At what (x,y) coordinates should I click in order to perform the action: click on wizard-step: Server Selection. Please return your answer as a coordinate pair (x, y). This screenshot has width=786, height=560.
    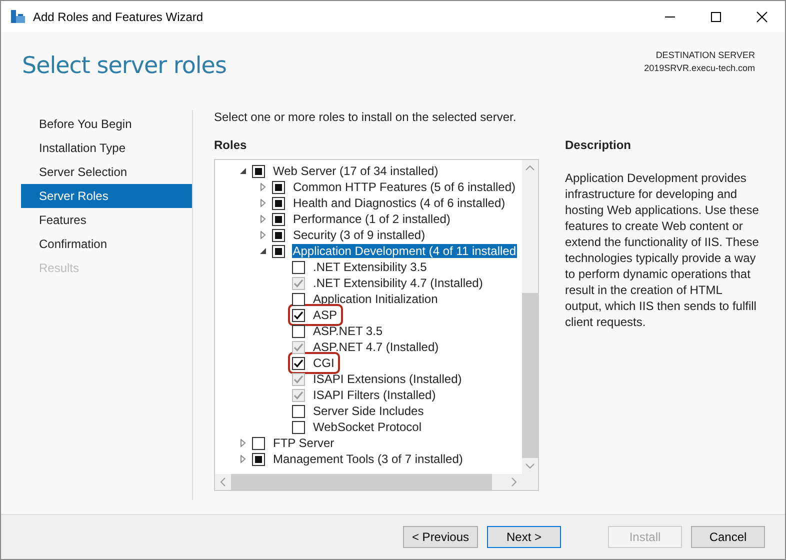
    Looking at the image, I should click on (106, 172).